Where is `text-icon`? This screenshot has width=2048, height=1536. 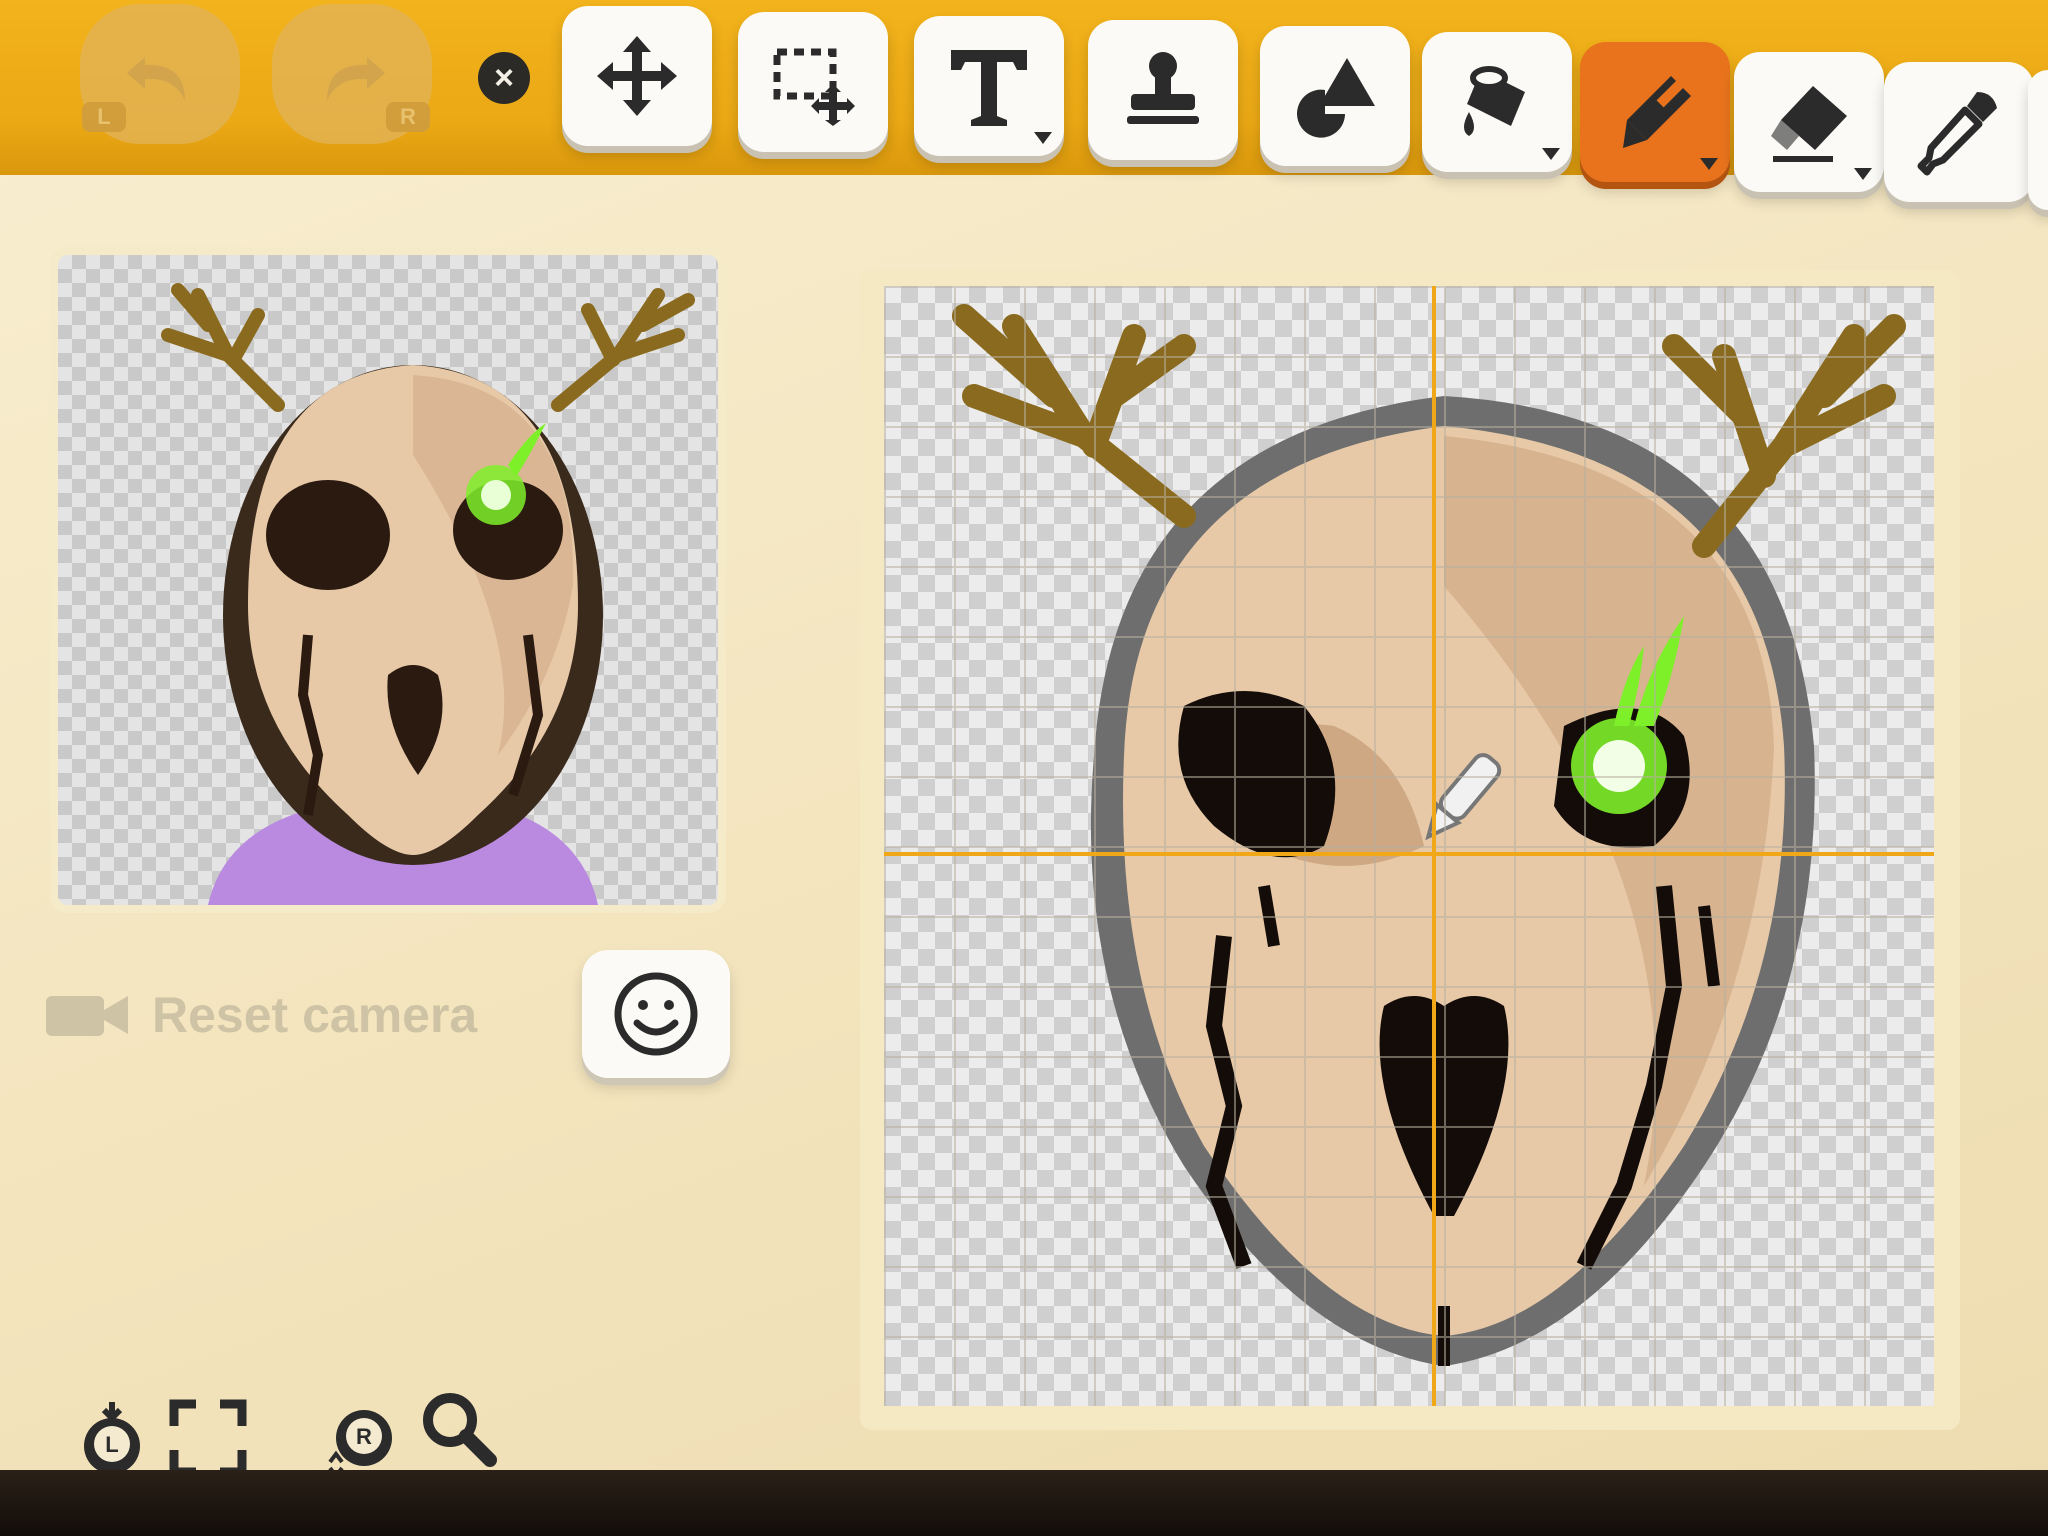 text-icon is located at coordinates (989, 88).